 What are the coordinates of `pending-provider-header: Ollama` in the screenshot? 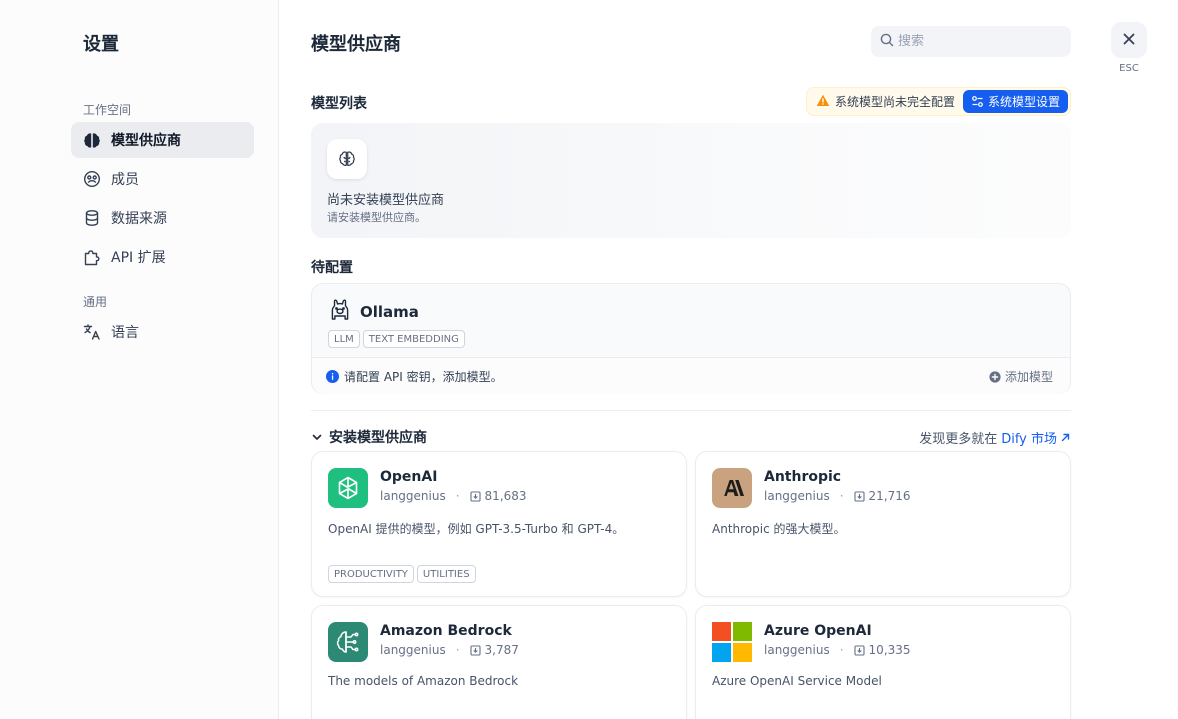 It's located at (374, 312).